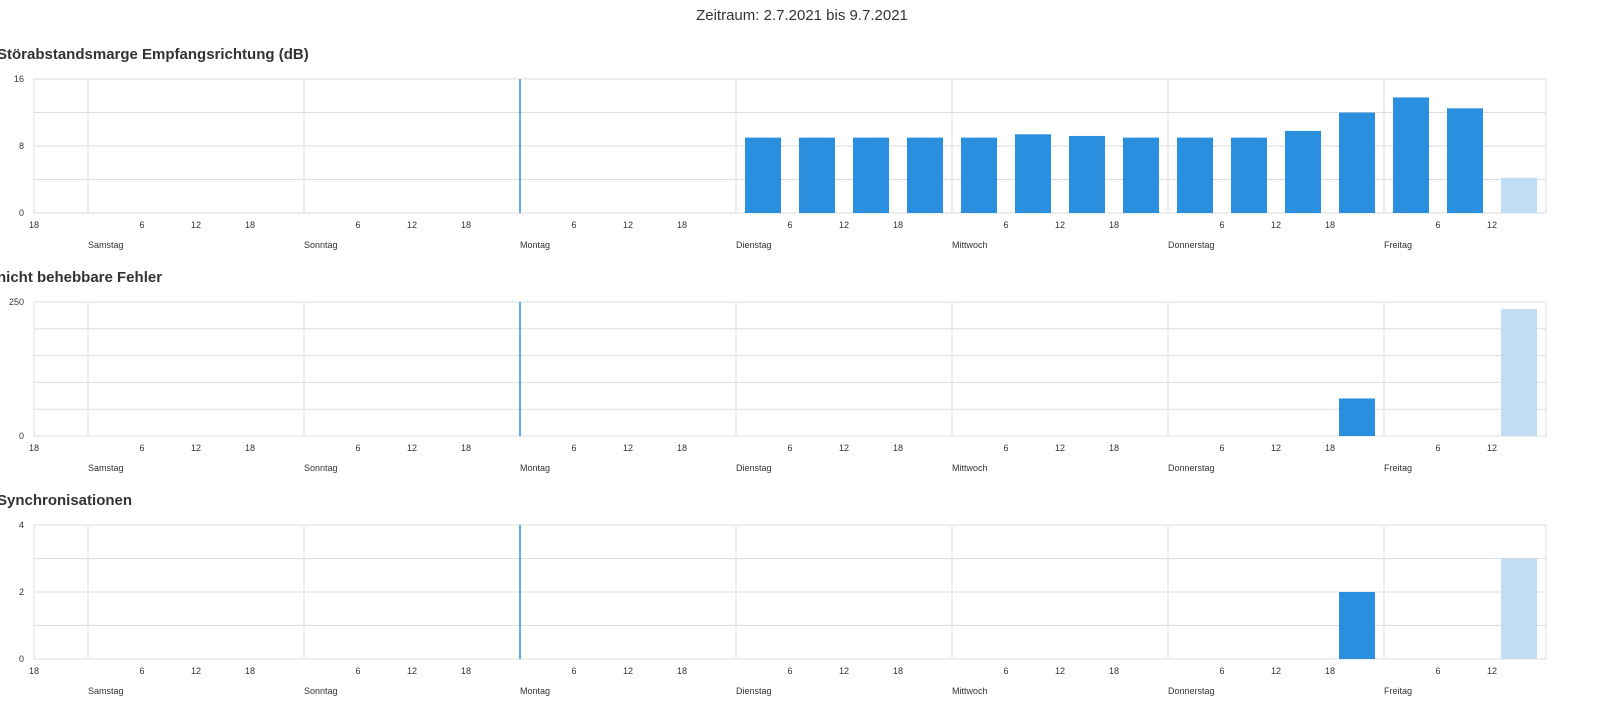 This screenshot has width=1604, height=725. What do you see at coordinates (66, 500) in the screenshot?
I see `chart-title-synchronisations: Synchronisationen` at bounding box center [66, 500].